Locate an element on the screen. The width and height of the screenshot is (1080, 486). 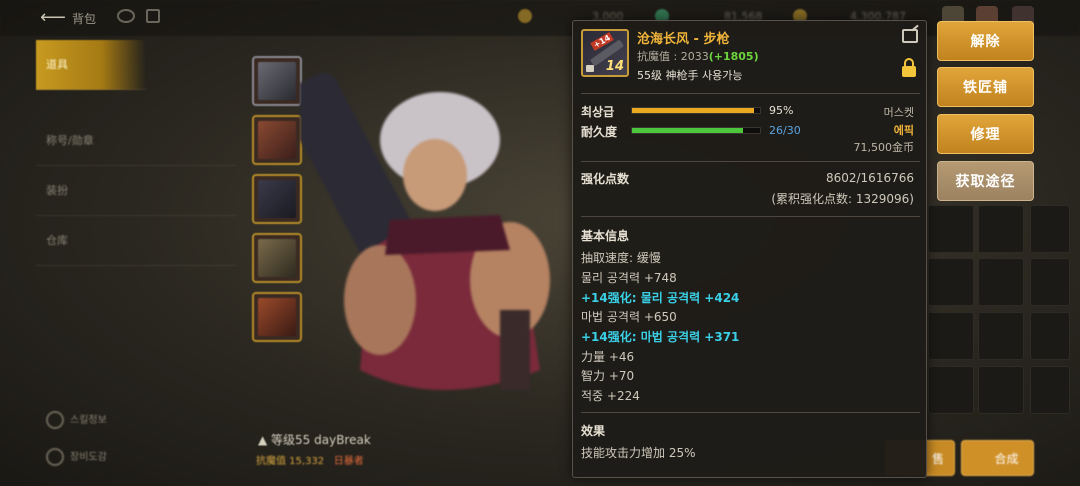
effect-text: 技能攻击力增加 25% is located at coordinates (638, 453).